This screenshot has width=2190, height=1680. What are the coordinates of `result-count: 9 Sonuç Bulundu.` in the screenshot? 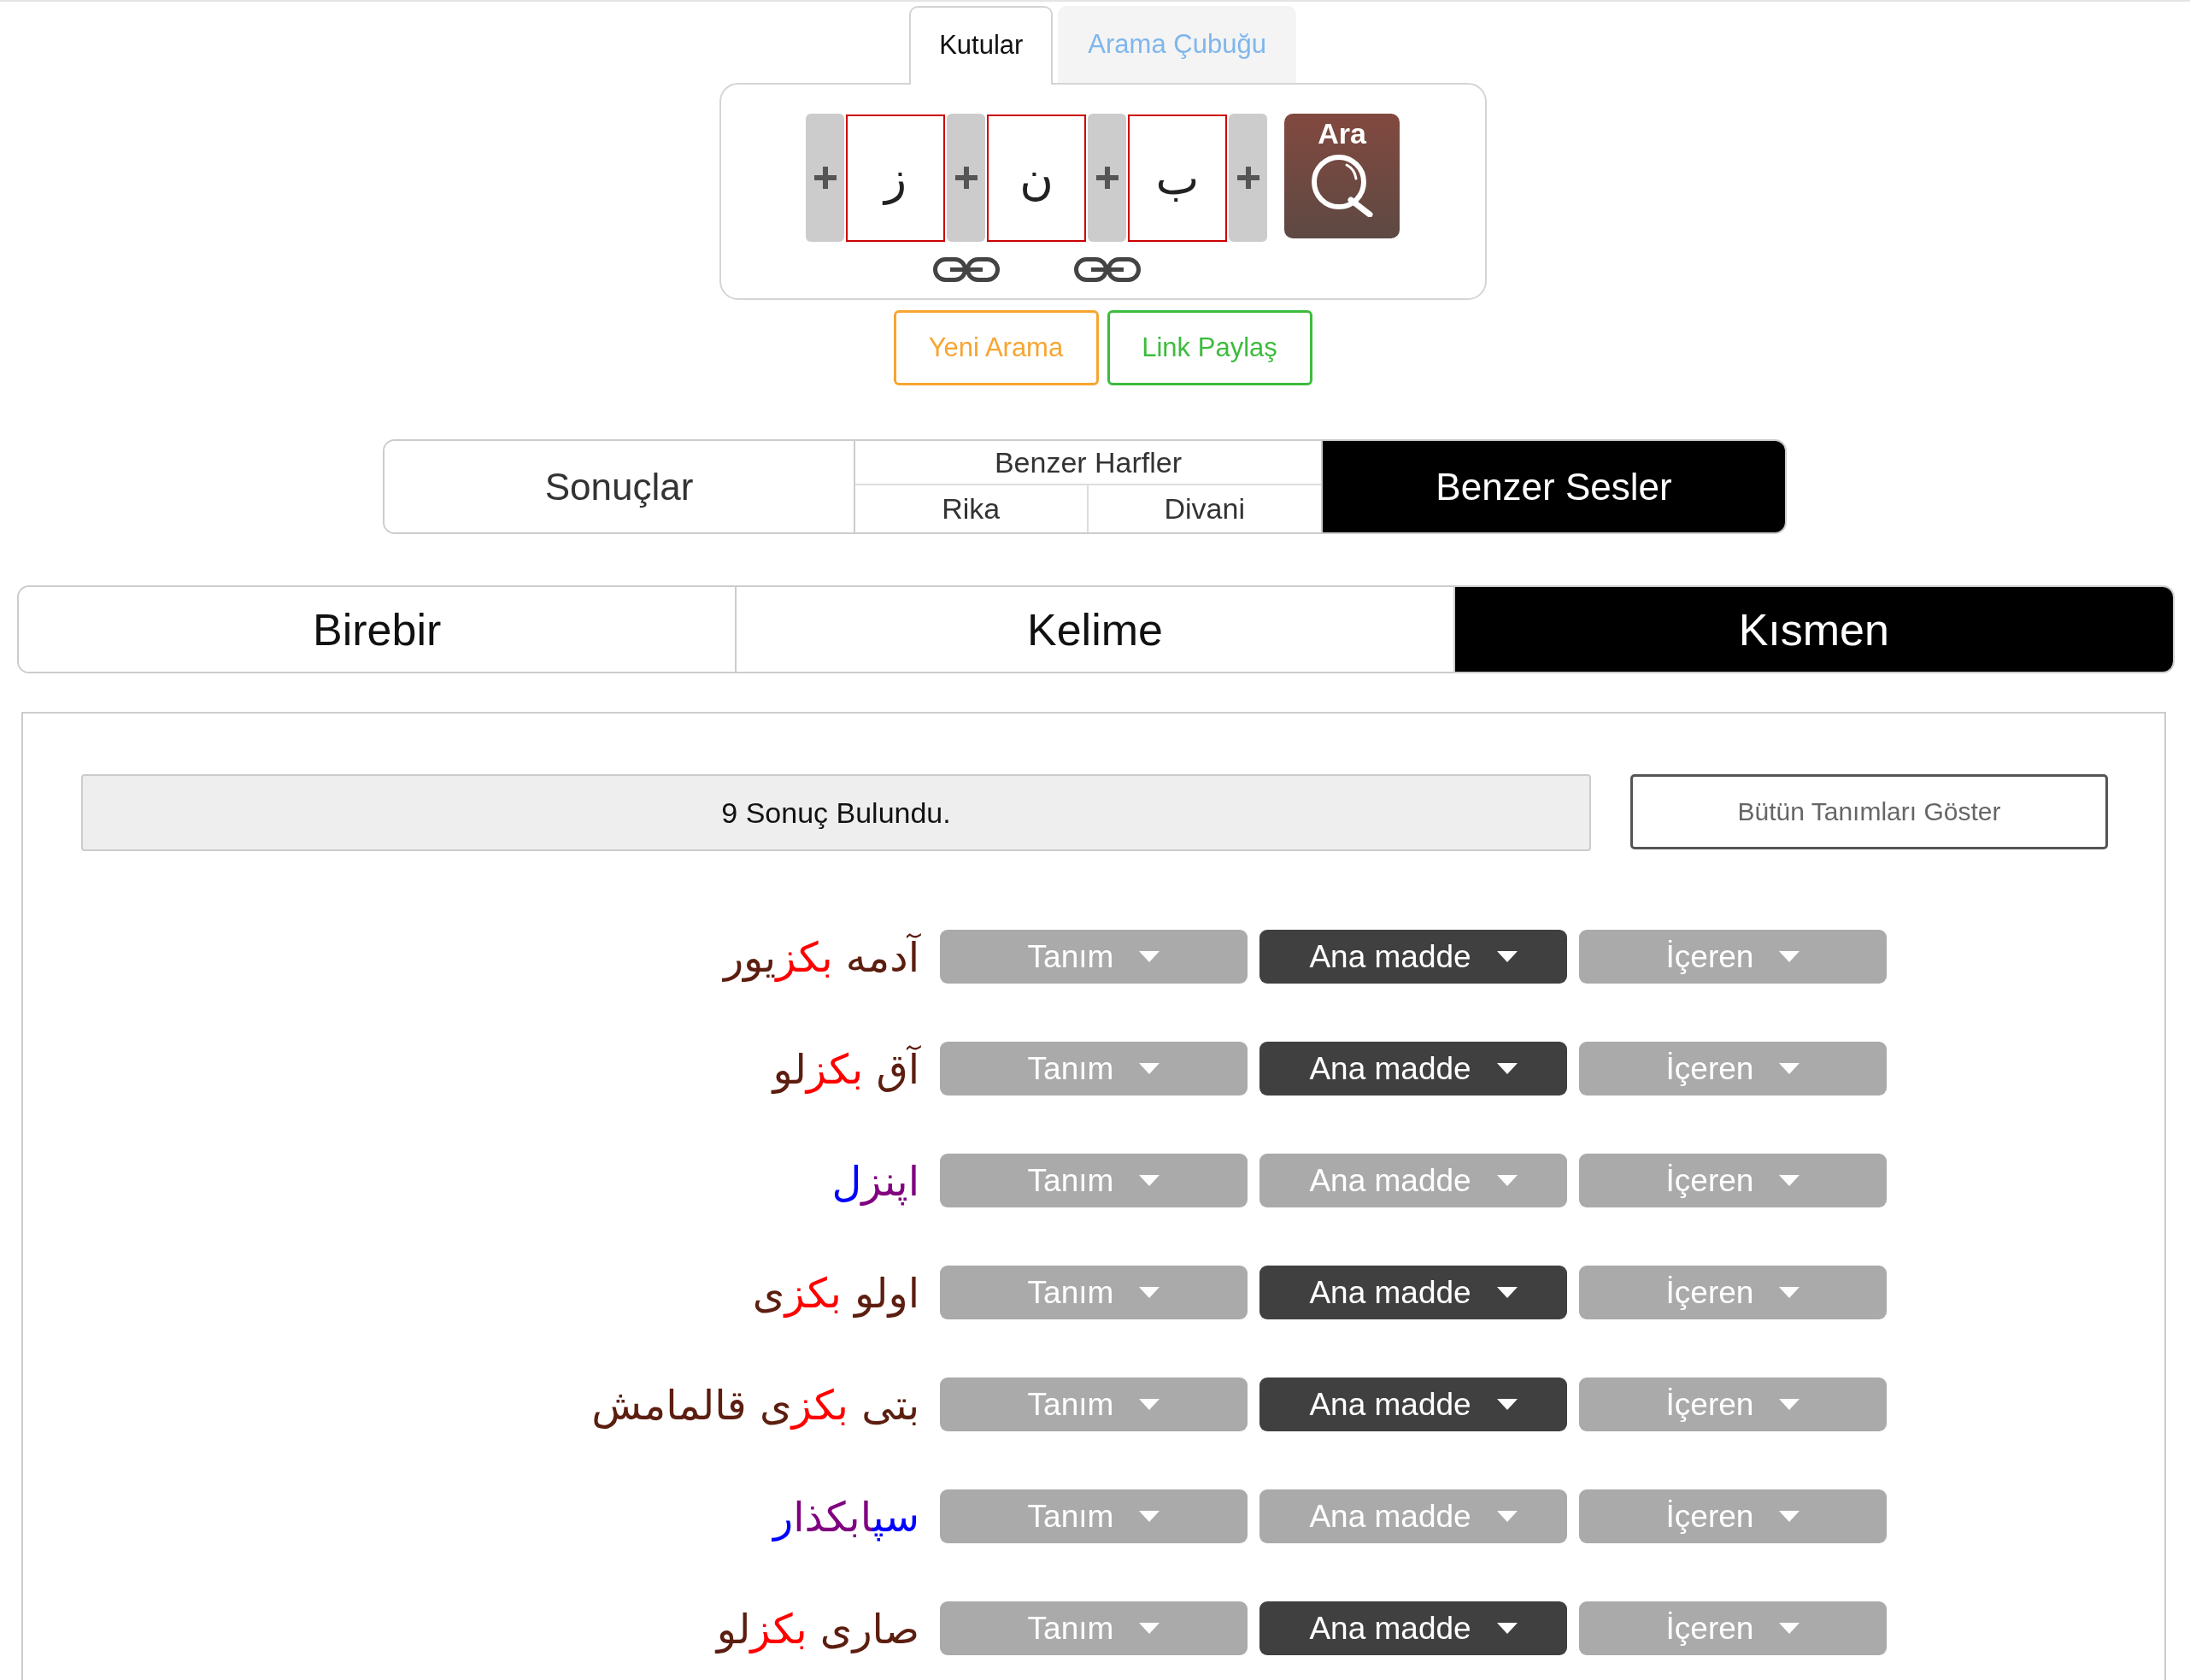 It's located at (836, 812).